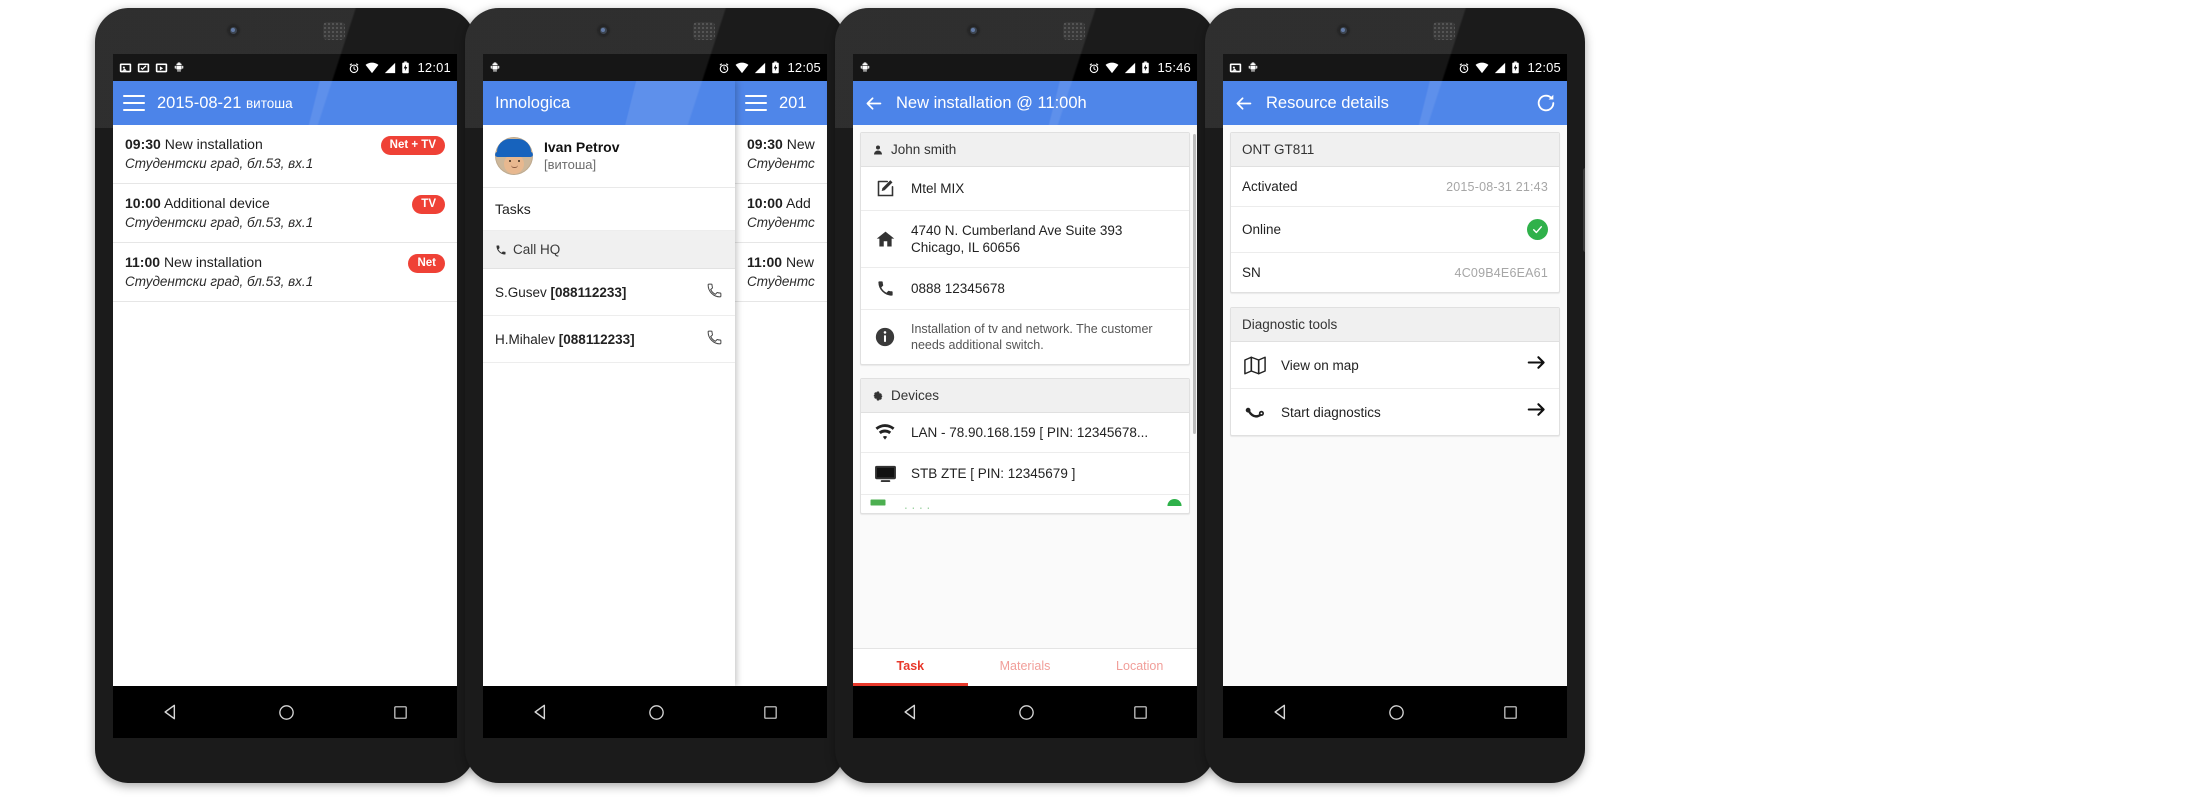 The image size is (2200, 800). I want to click on front-camera-icon, so click(973, 30).